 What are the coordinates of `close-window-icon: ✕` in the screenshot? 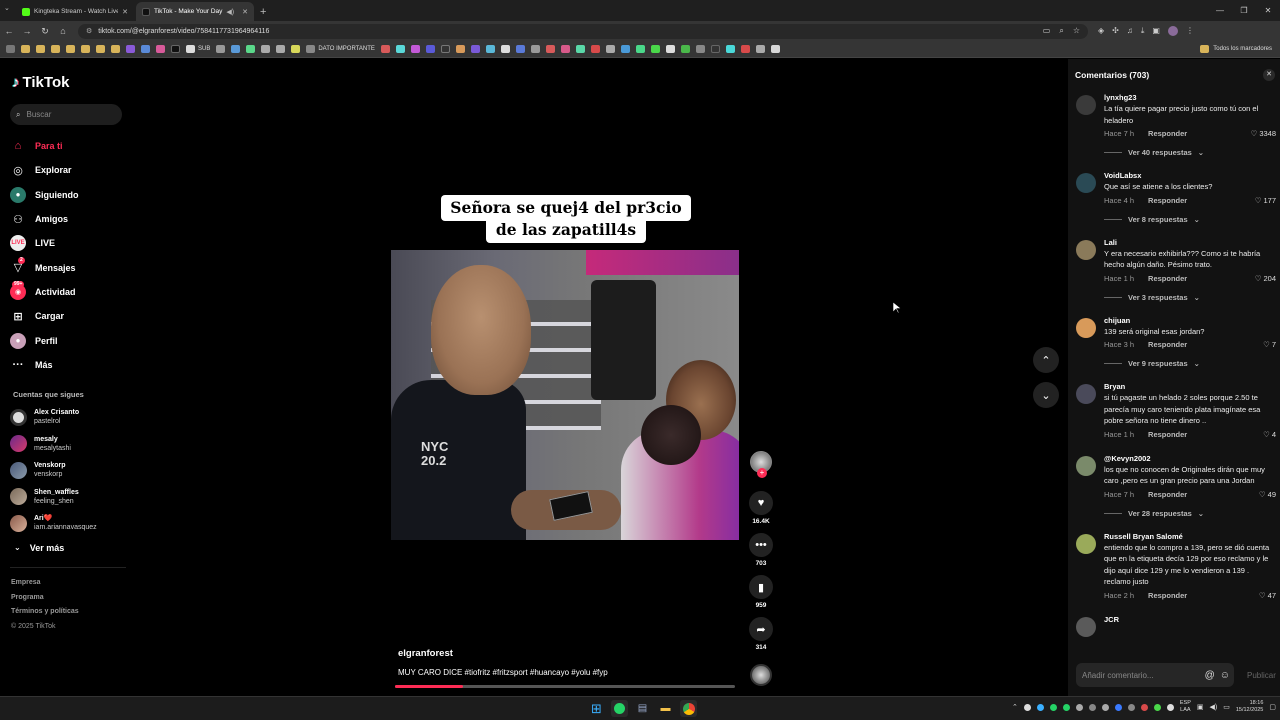 It's located at (1268, 10).